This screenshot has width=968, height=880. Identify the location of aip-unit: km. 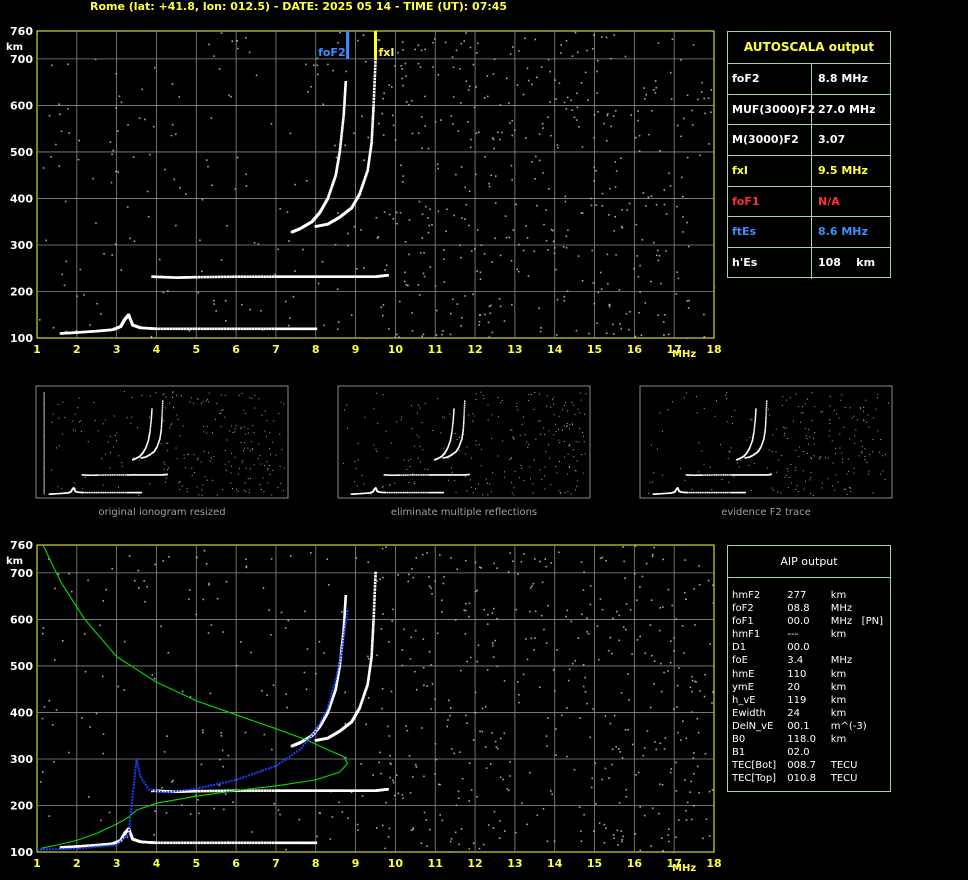
(838, 740).